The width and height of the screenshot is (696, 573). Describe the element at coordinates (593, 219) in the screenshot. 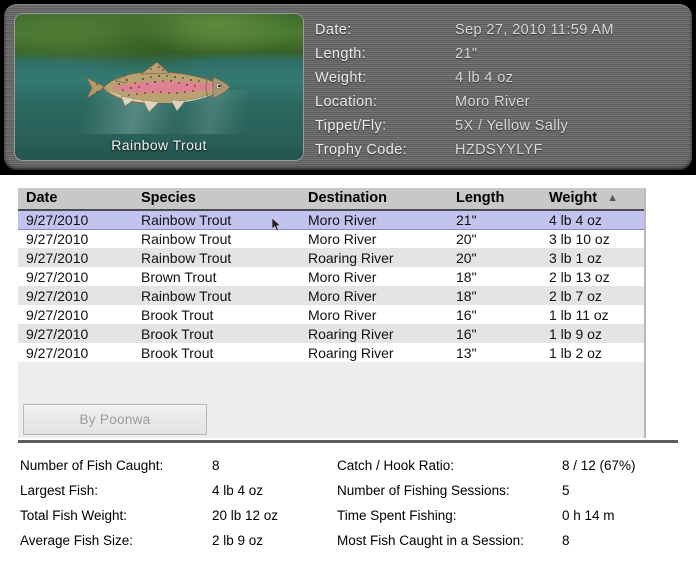

I see `cell-weight: 4 lb 4 oz` at that location.